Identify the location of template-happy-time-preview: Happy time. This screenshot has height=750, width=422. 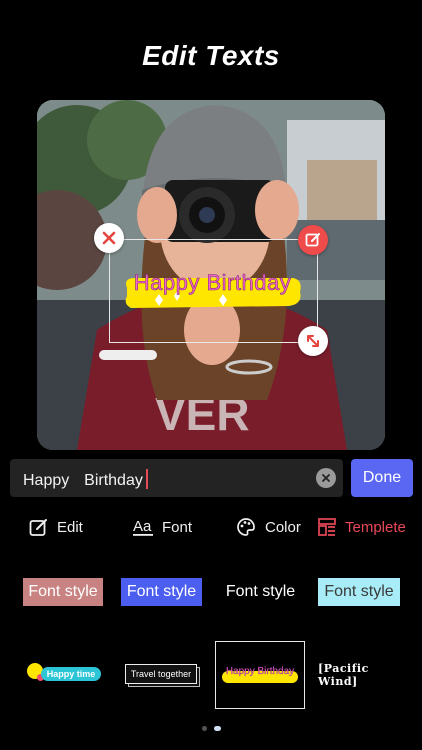
(63, 675).